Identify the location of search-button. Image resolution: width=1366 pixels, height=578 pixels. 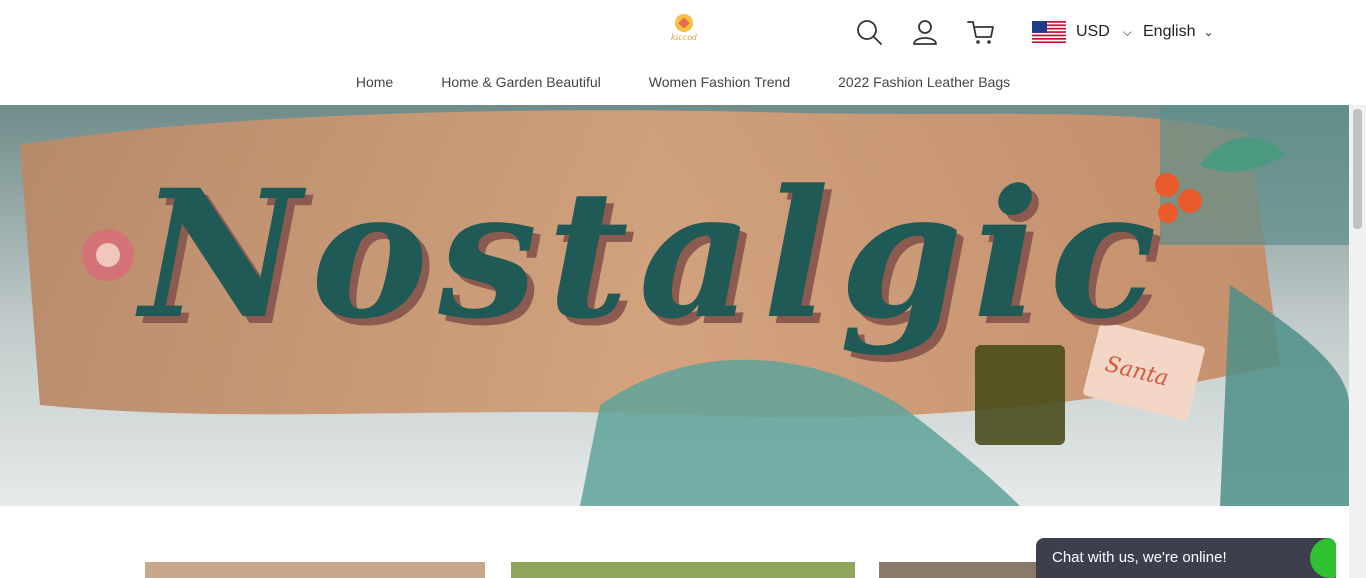
(869, 32).